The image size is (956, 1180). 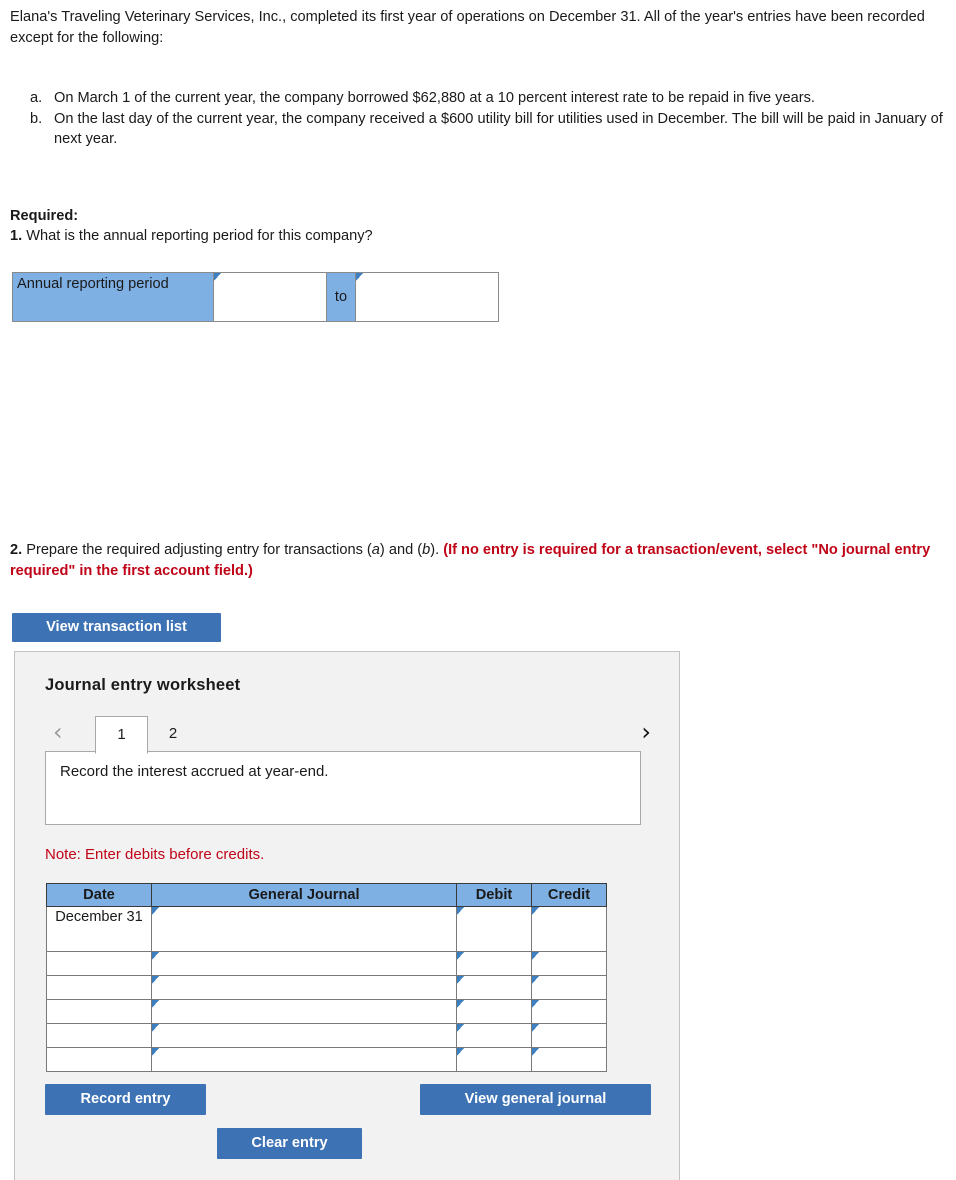 What do you see at coordinates (401, 550) in the screenshot?
I see `question-2-text-2: ) and (` at bounding box center [401, 550].